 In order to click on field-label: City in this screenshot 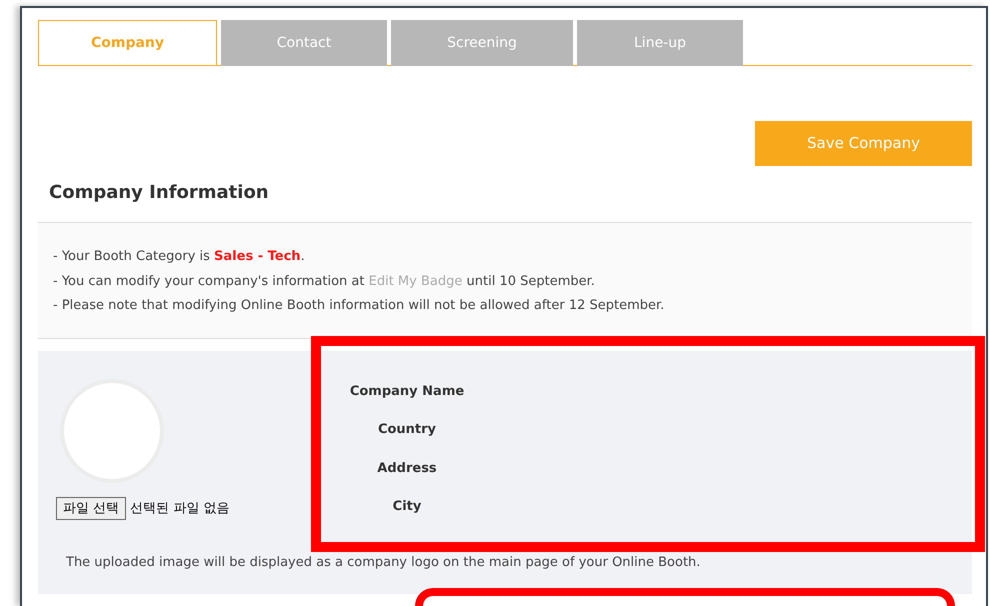, I will do `click(407, 507)`.